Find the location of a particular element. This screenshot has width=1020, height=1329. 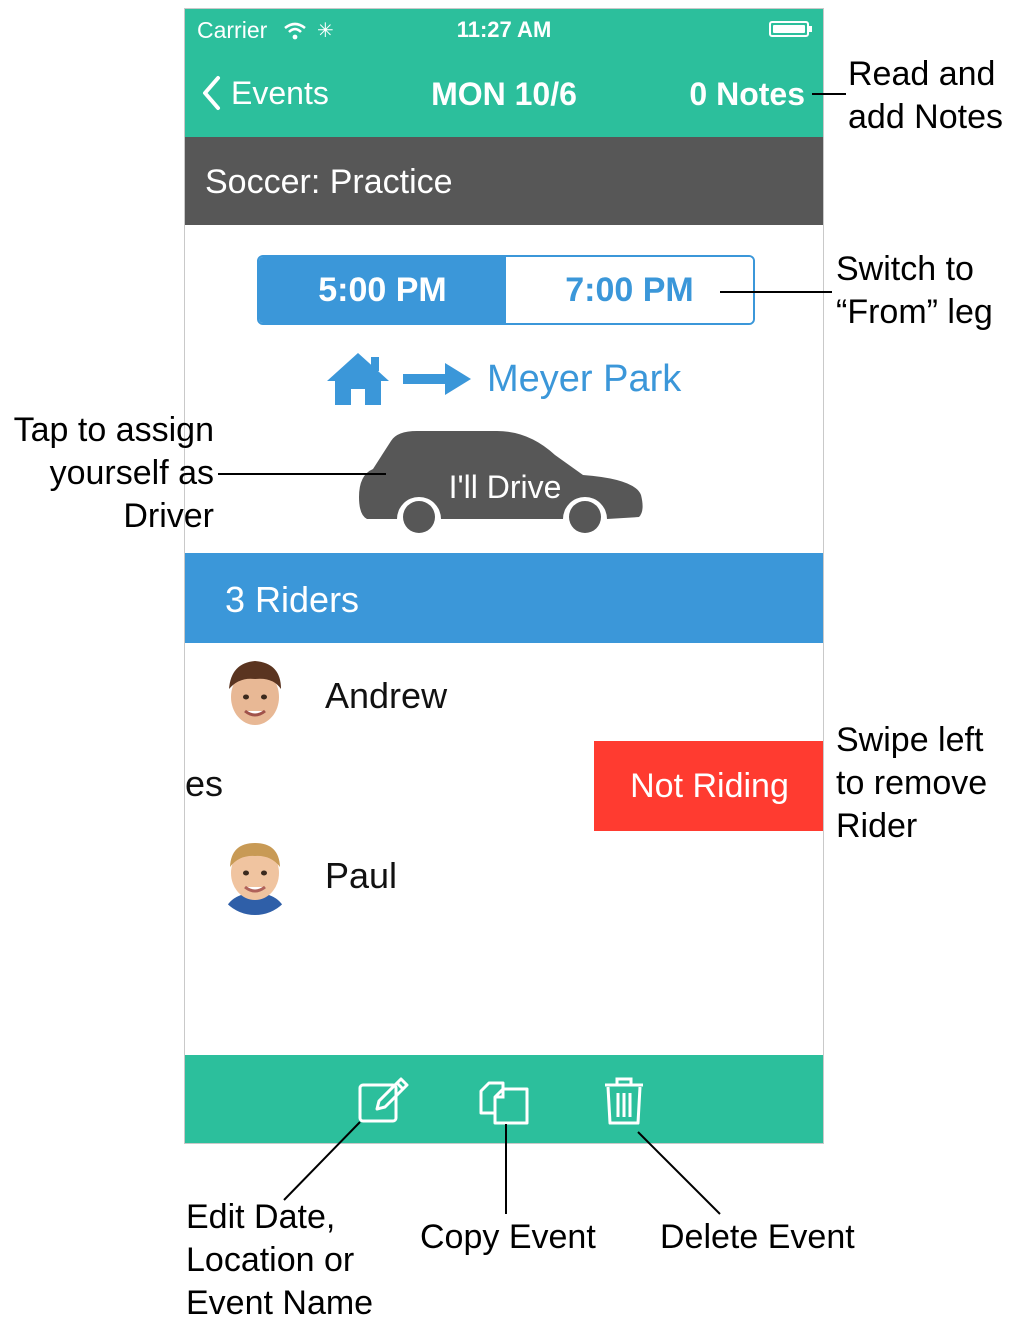

annotation-line: Read and is located at coordinates (922, 74).